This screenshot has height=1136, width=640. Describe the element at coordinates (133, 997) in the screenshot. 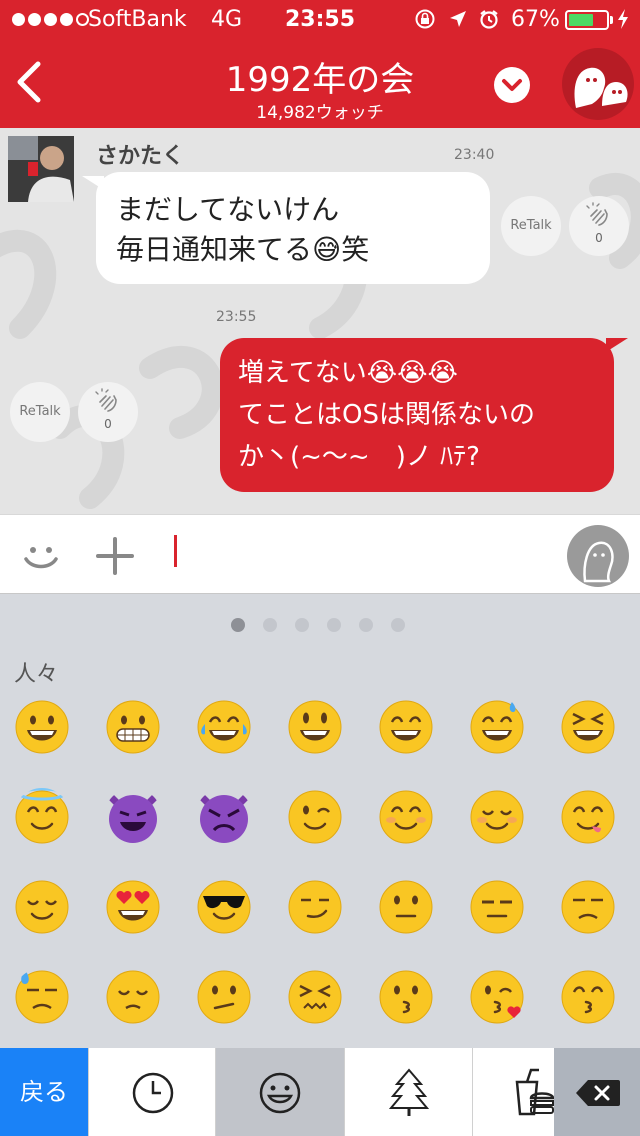

I see `emoji-pensive-icon` at that location.